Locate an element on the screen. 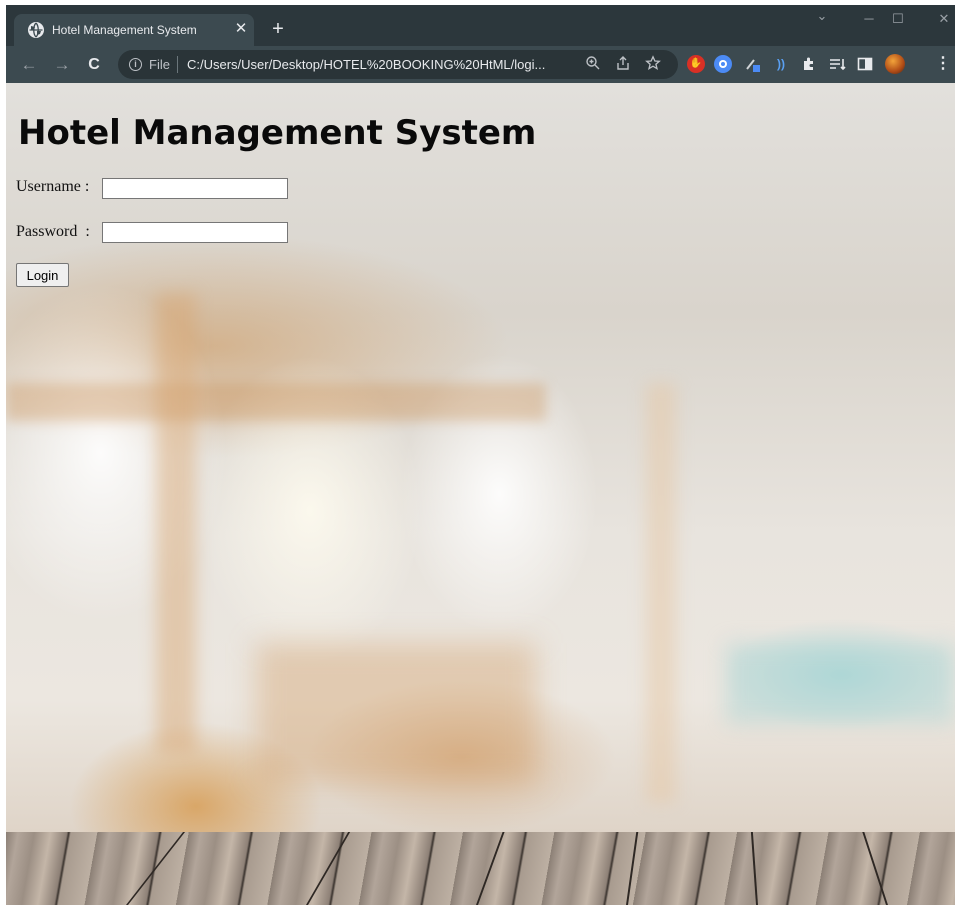  maximize-icon: ☐ is located at coordinates (898, 19).